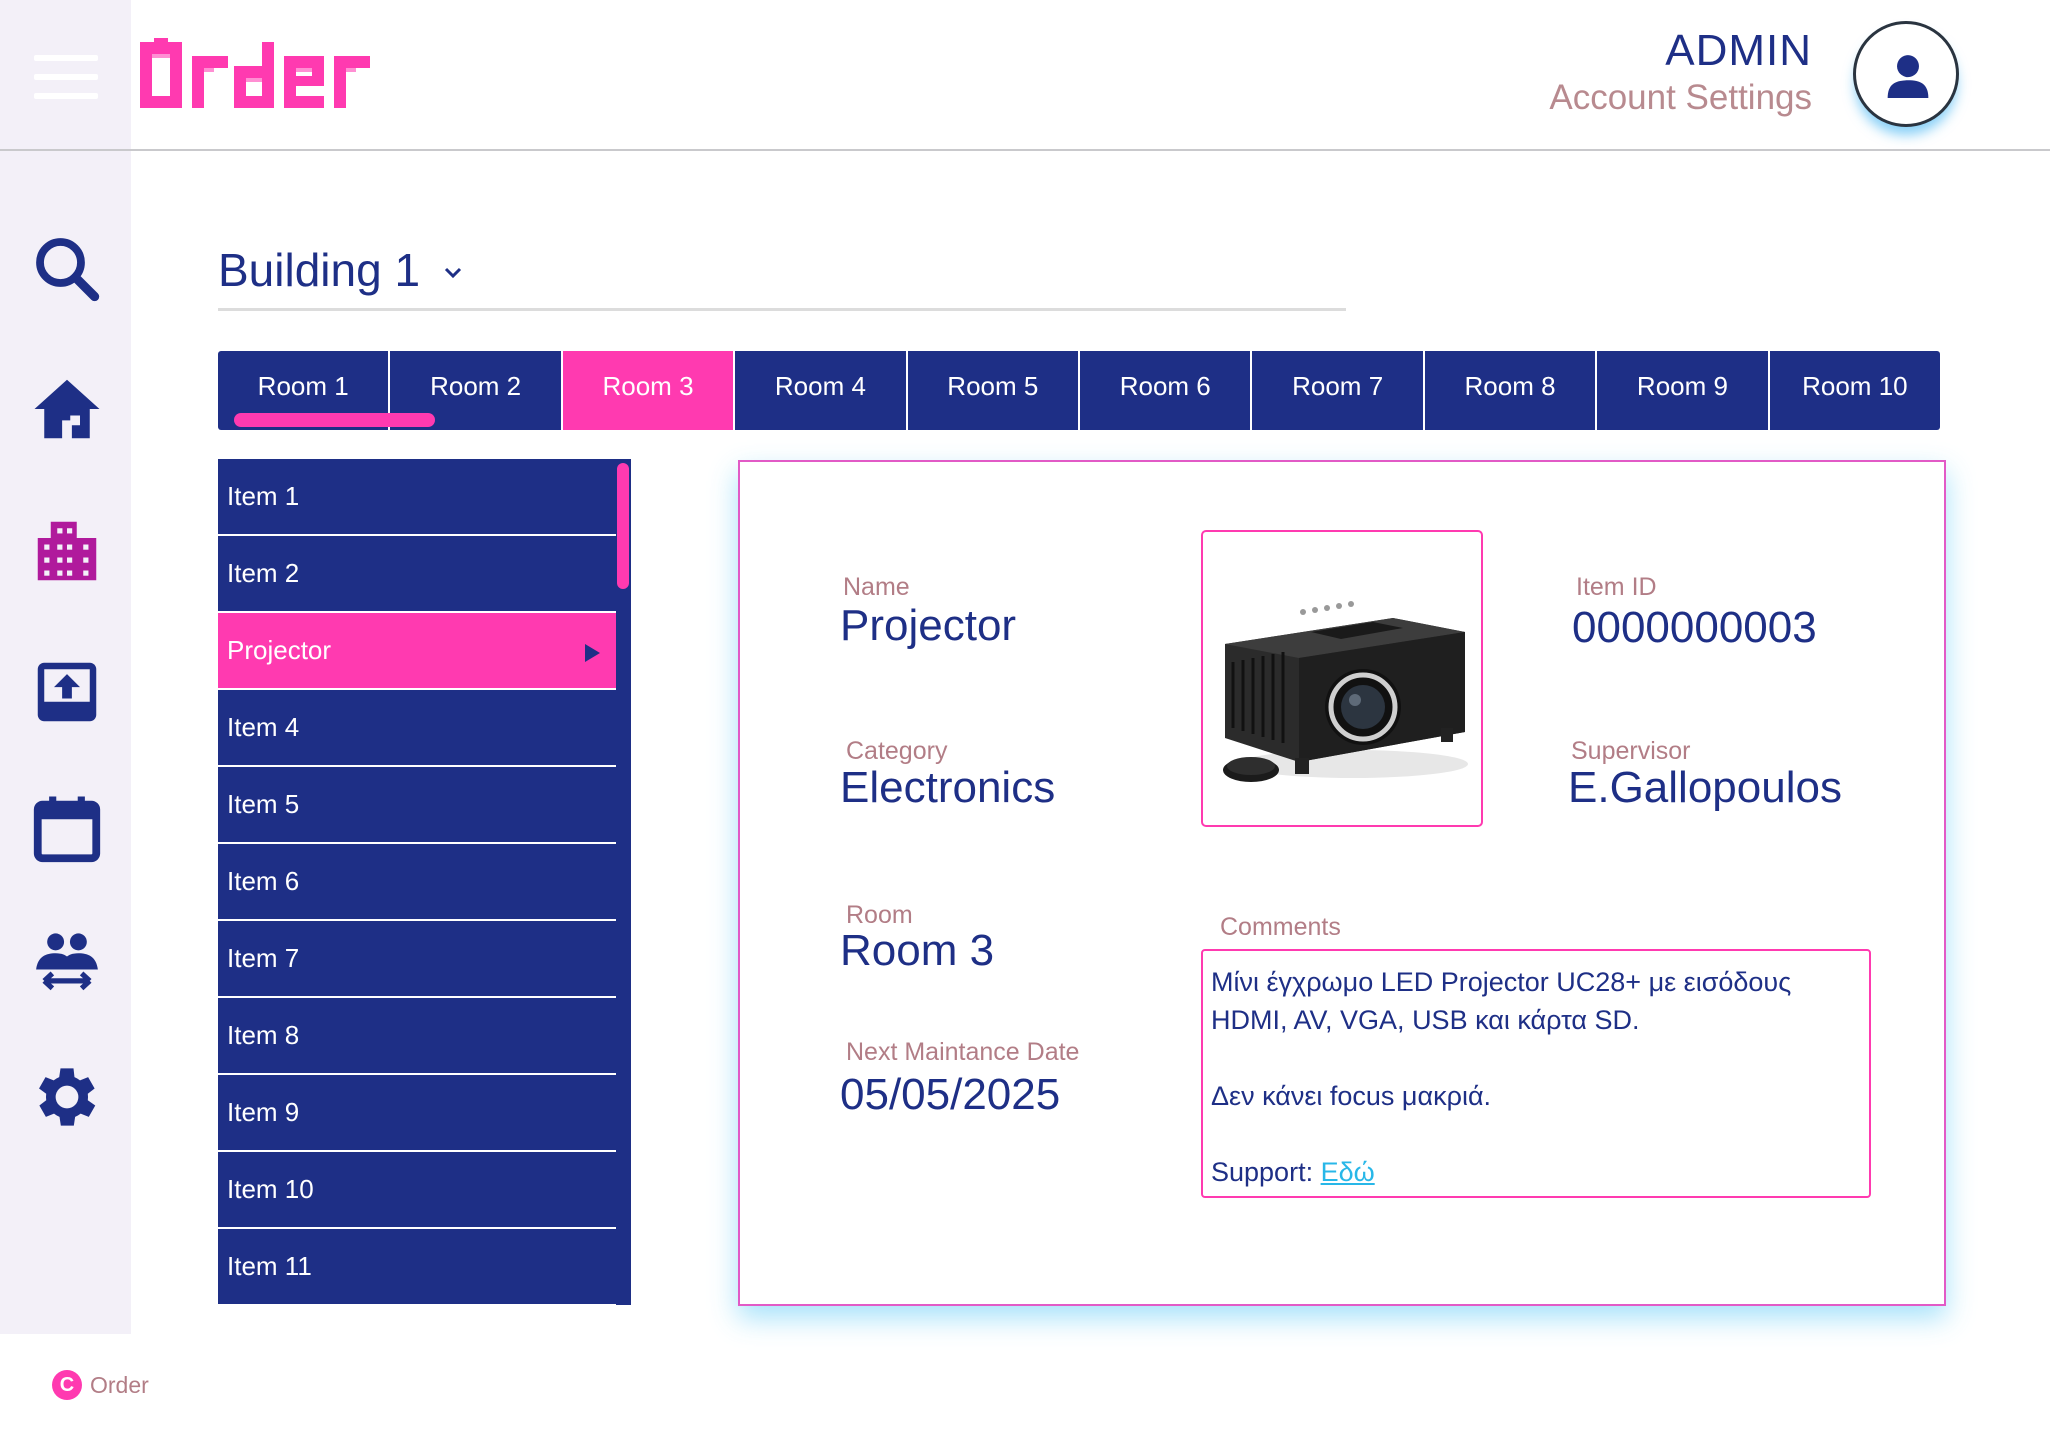  What do you see at coordinates (417, 805) in the screenshot?
I see `list-item: Item 5` at bounding box center [417, 805].